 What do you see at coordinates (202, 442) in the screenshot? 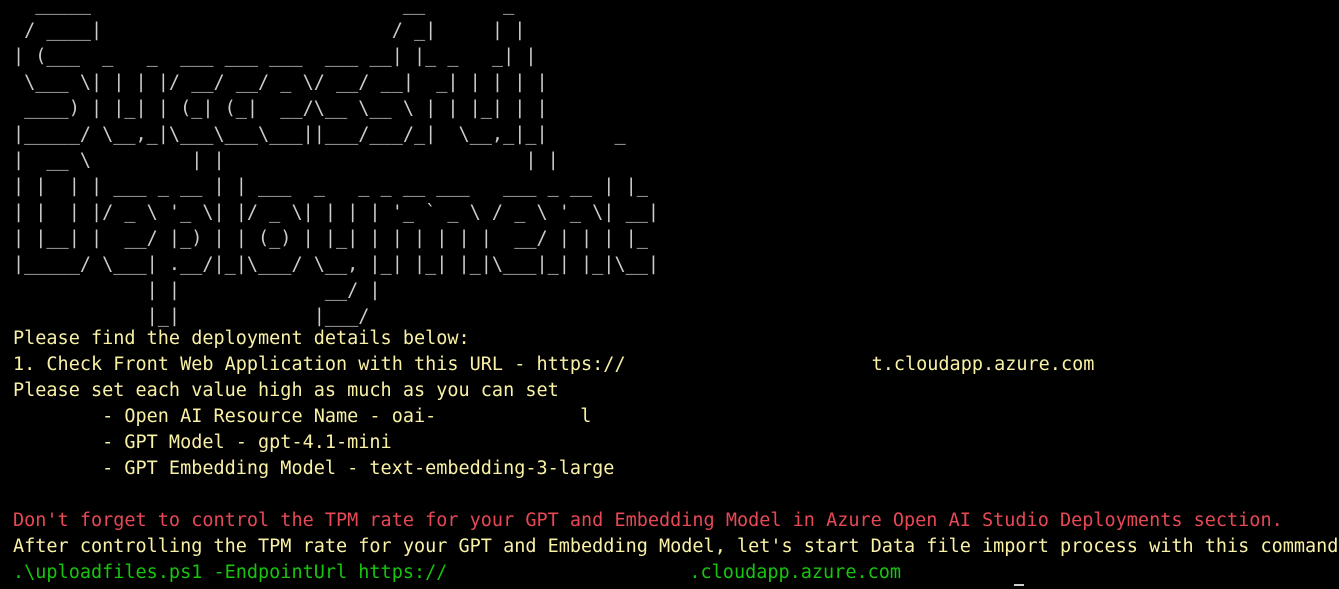
I see `gpt-model-line: - GPT Model - gpt-4.1-mini` at bounding box center [202, 442].